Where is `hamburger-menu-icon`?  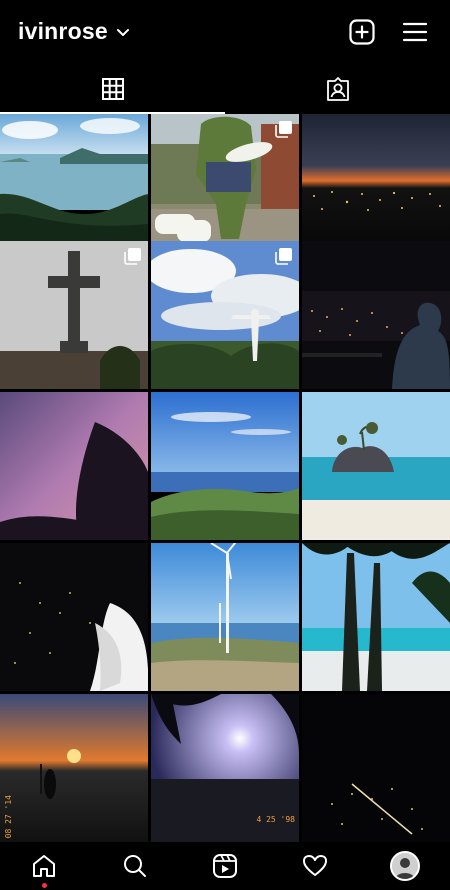
hamburger-menu-icon is located at coordinates (415, 32).